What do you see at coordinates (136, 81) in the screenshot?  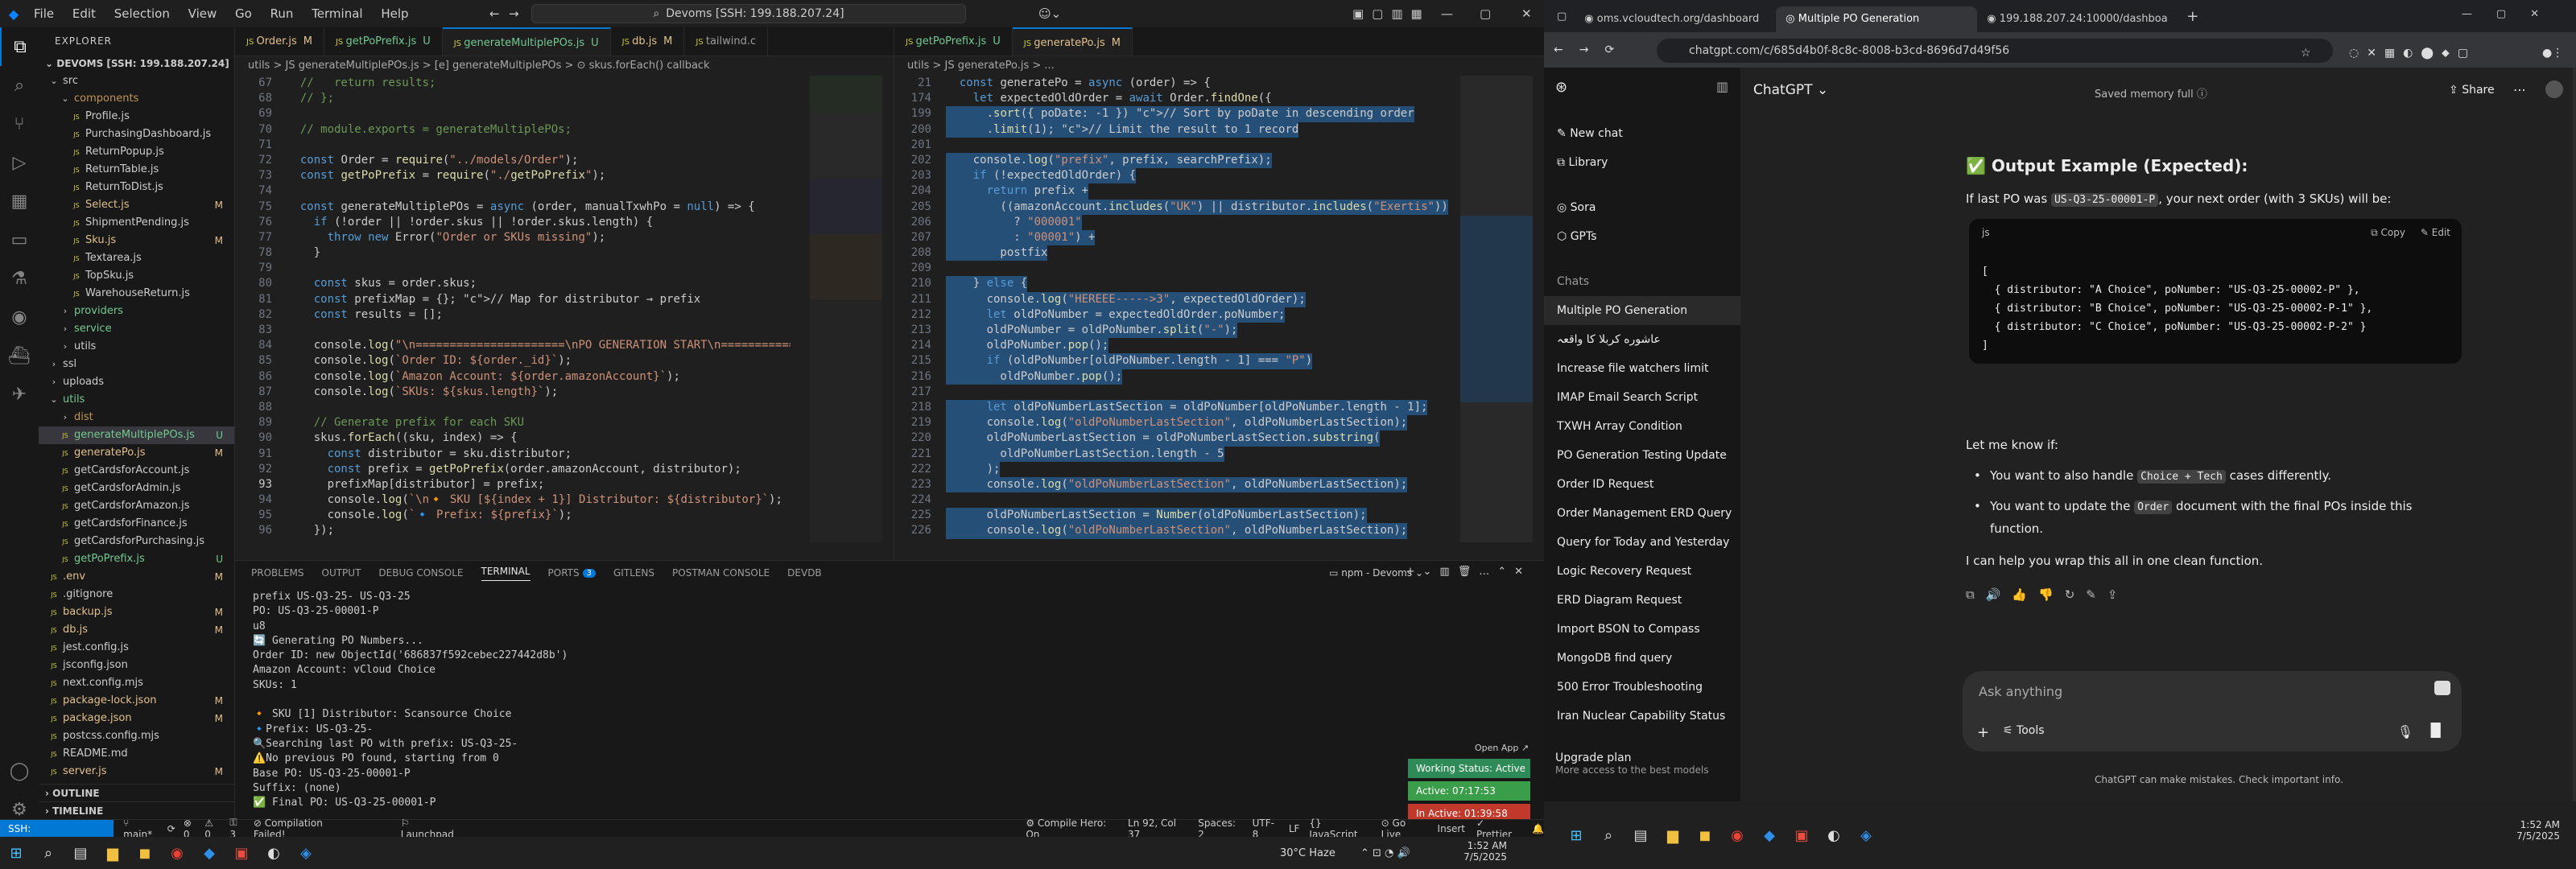 I see `tree-folder: ⌄ src` at bounding box center [136, 81].